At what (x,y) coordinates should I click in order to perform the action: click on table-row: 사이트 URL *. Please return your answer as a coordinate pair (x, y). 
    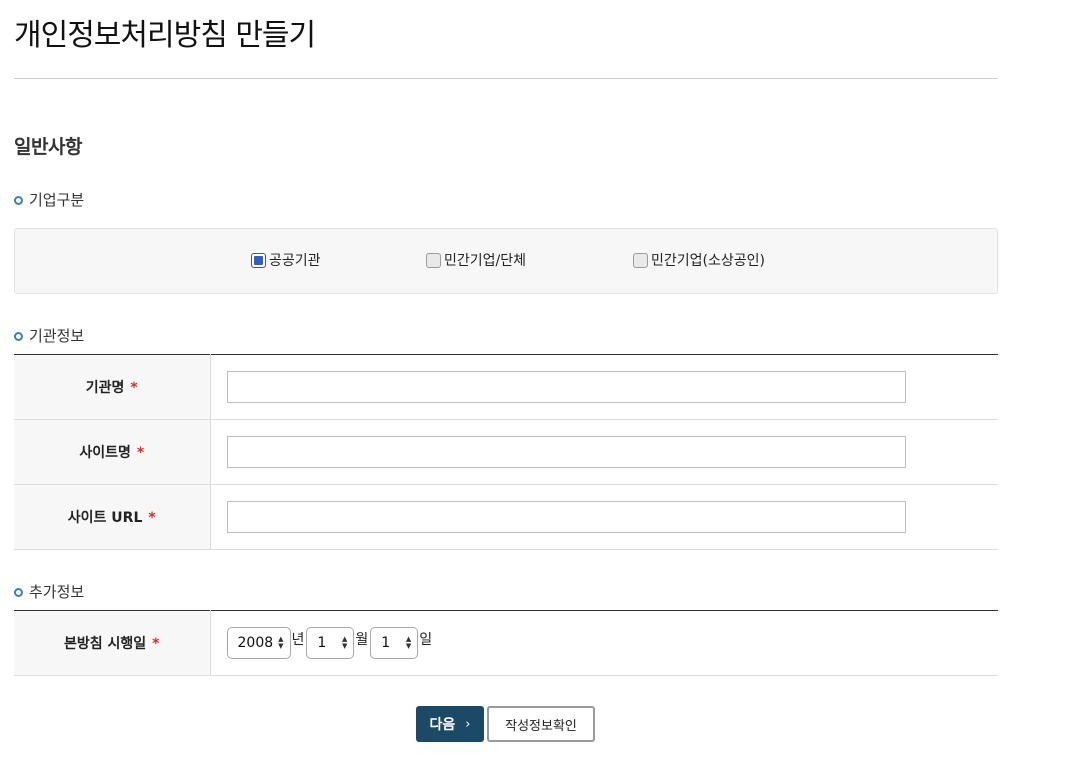
    Looking at the image, I should click on (506, 517).